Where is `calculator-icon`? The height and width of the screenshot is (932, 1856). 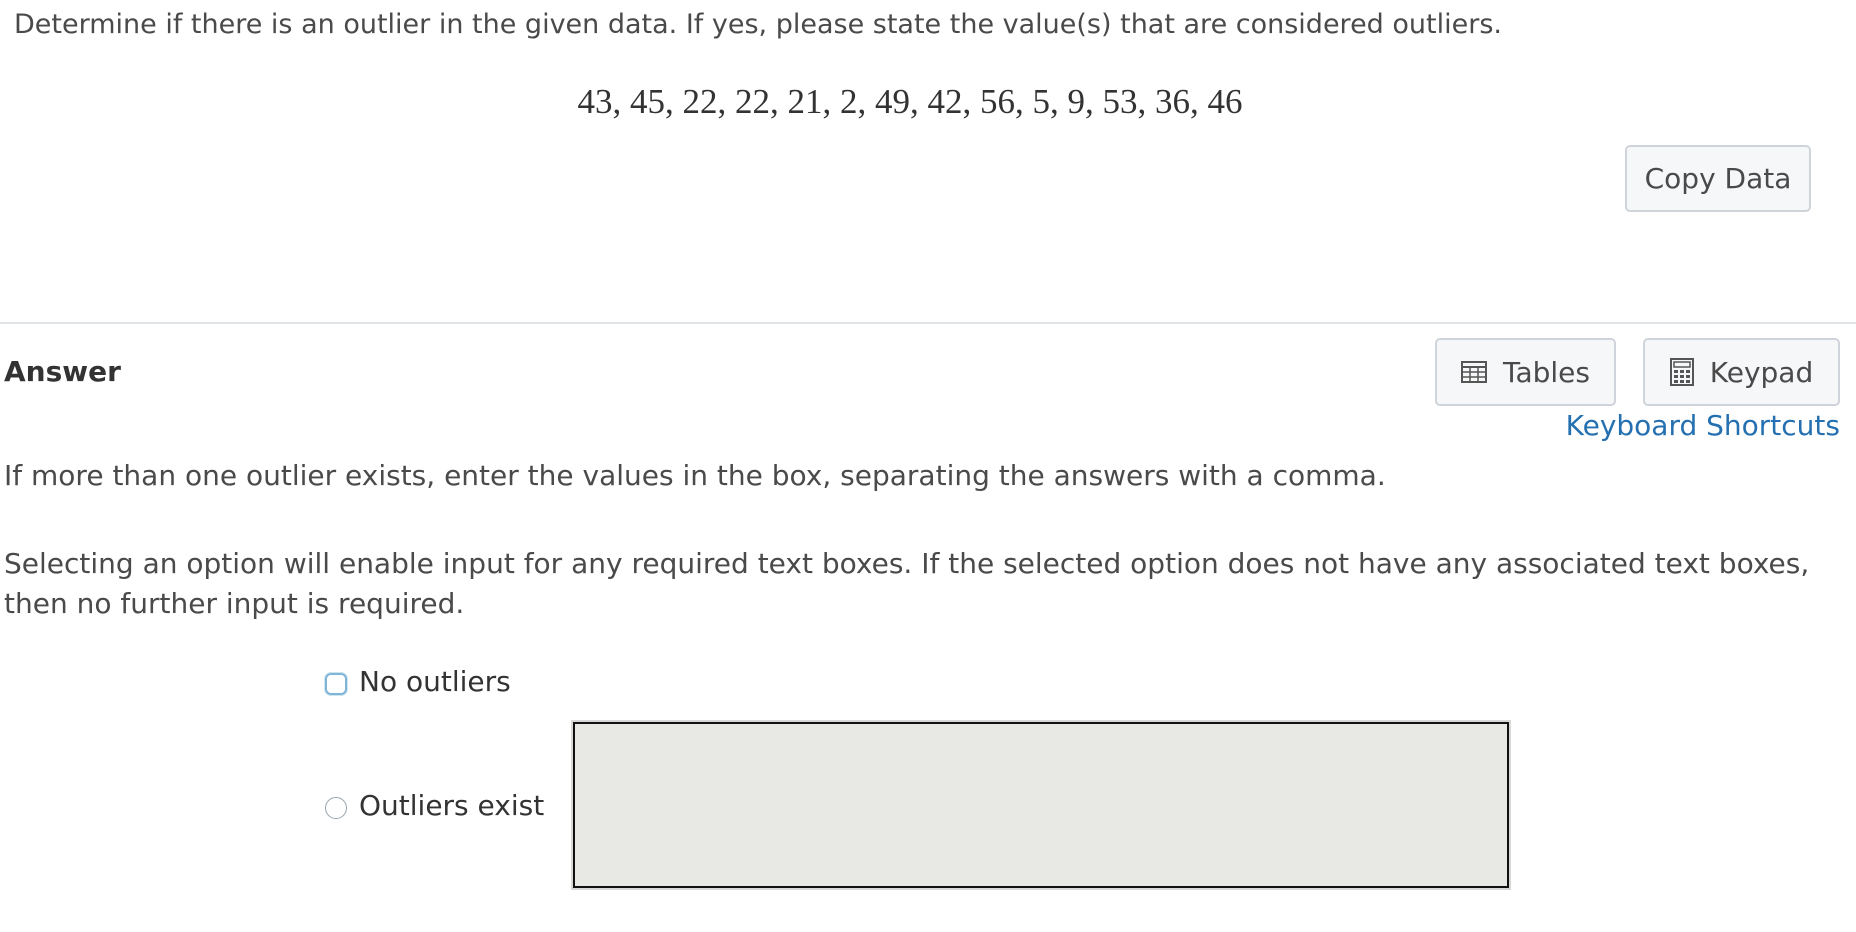 calculator-icon is located at coordinates (1681, 372).